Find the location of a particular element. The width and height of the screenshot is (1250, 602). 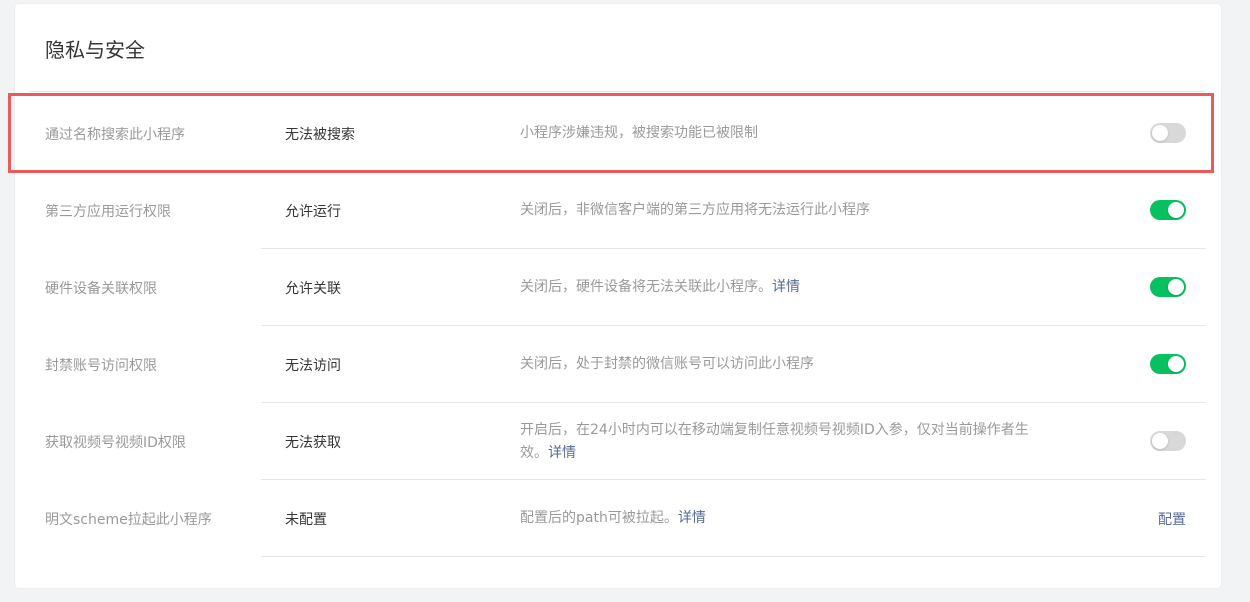

setting-description-text: 关闭后，非微信客户端的第三方应用将无法运行此小程序 is located at coordinates (695, 210).